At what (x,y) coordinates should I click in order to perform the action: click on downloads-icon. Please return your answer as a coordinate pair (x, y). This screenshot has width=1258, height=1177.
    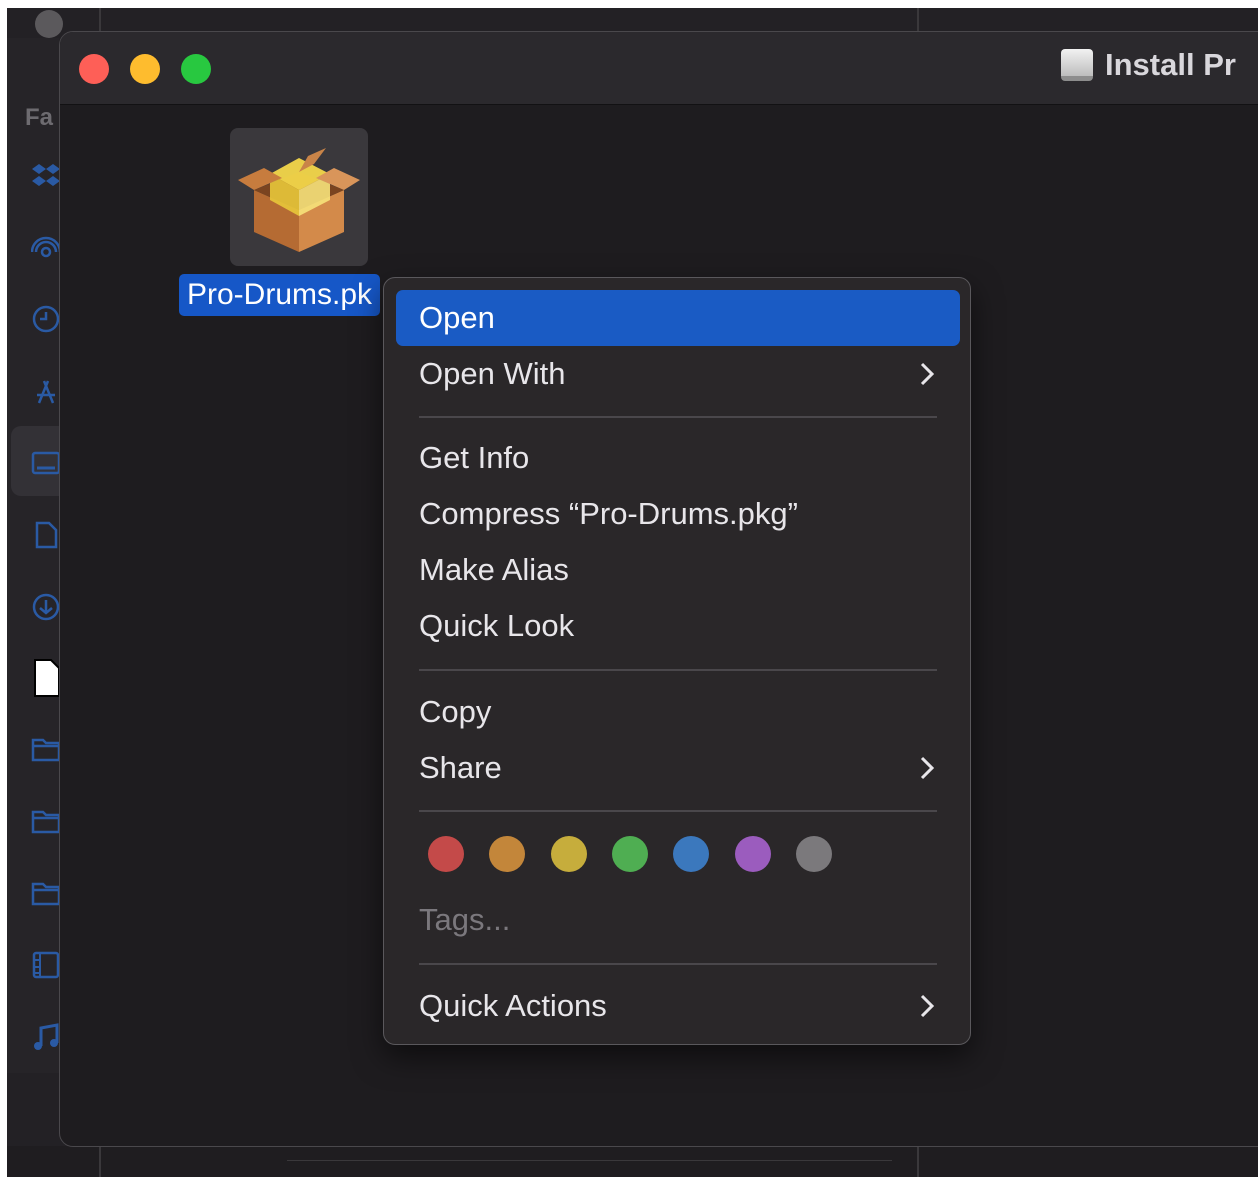
    Looking at the image, I should click on (46, 607).